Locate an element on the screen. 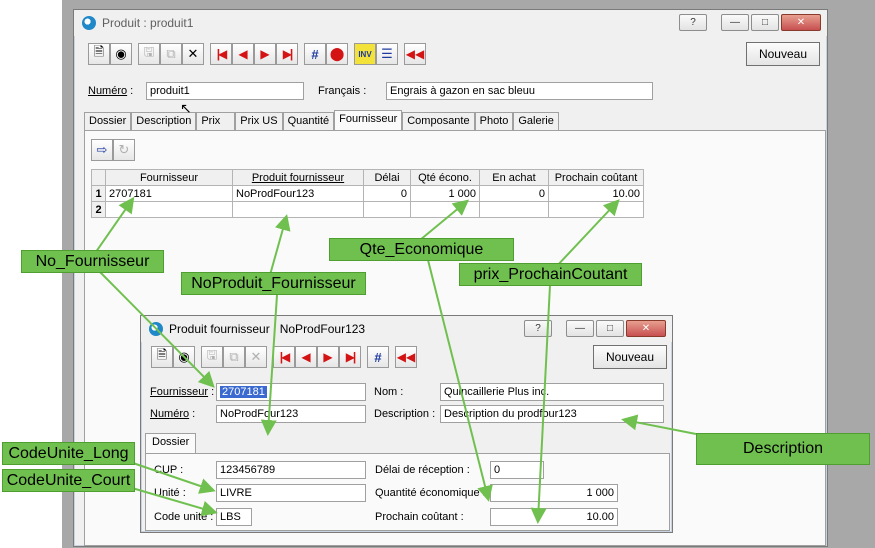  column-header-prochain-coutant: Prochain coûtant is located at coordinates (596, 177).